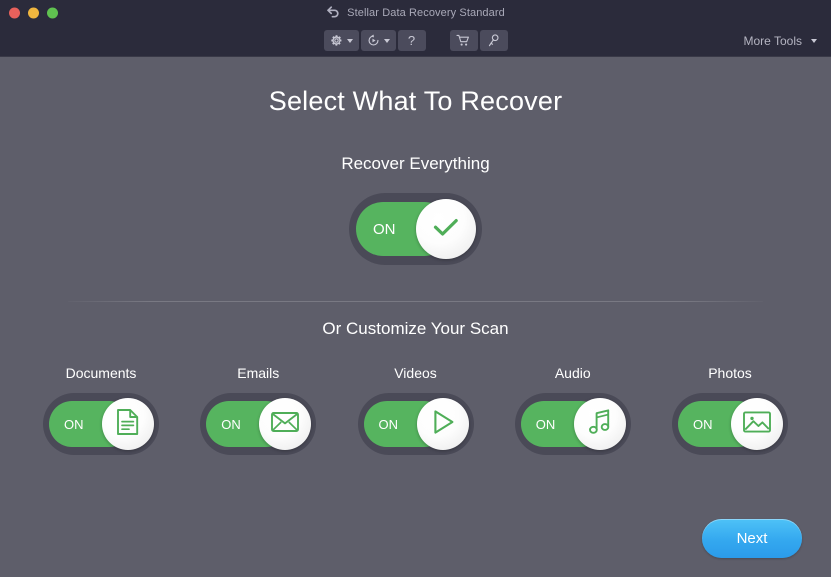  I want to click on master-toggle-wrapper: ON, so click(415, 229).